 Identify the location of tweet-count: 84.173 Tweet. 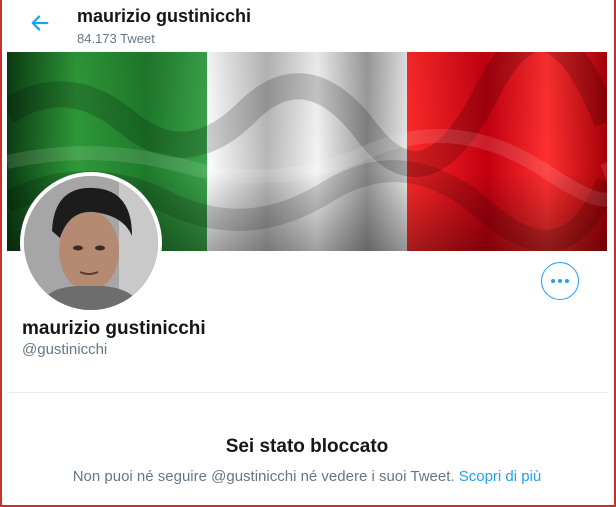
(116, 38).